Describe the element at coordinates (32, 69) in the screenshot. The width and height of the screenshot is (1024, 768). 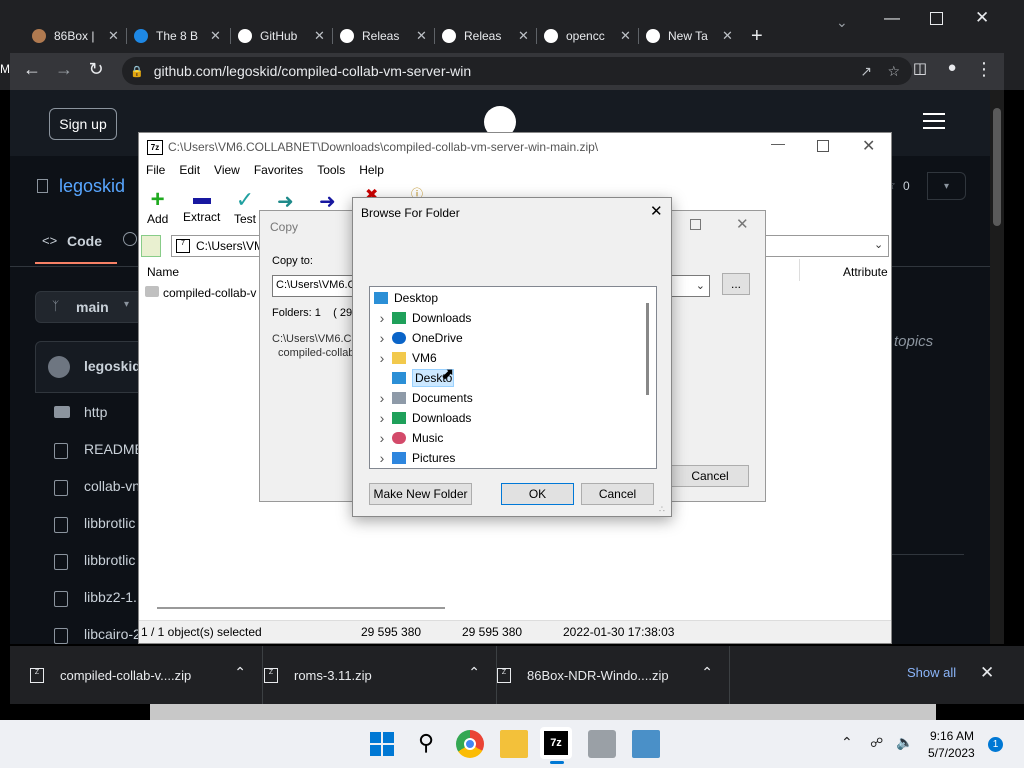
I see `back-icon: ←` at that location.